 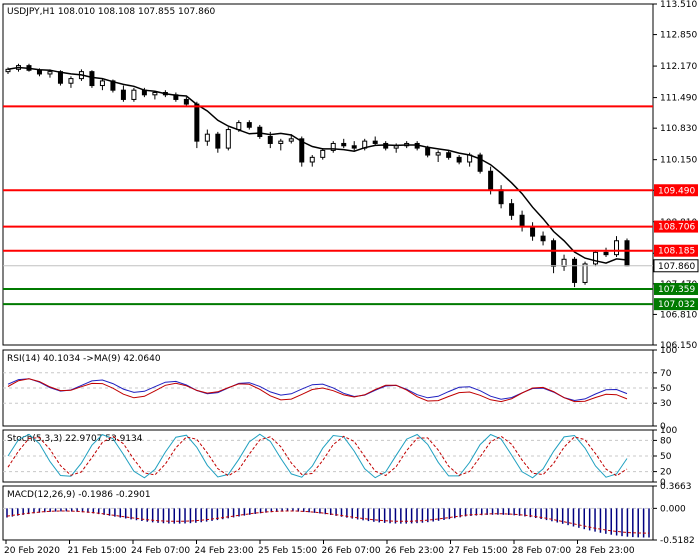 I want to click on rsi-ma-line, so click(x=317, y=390).